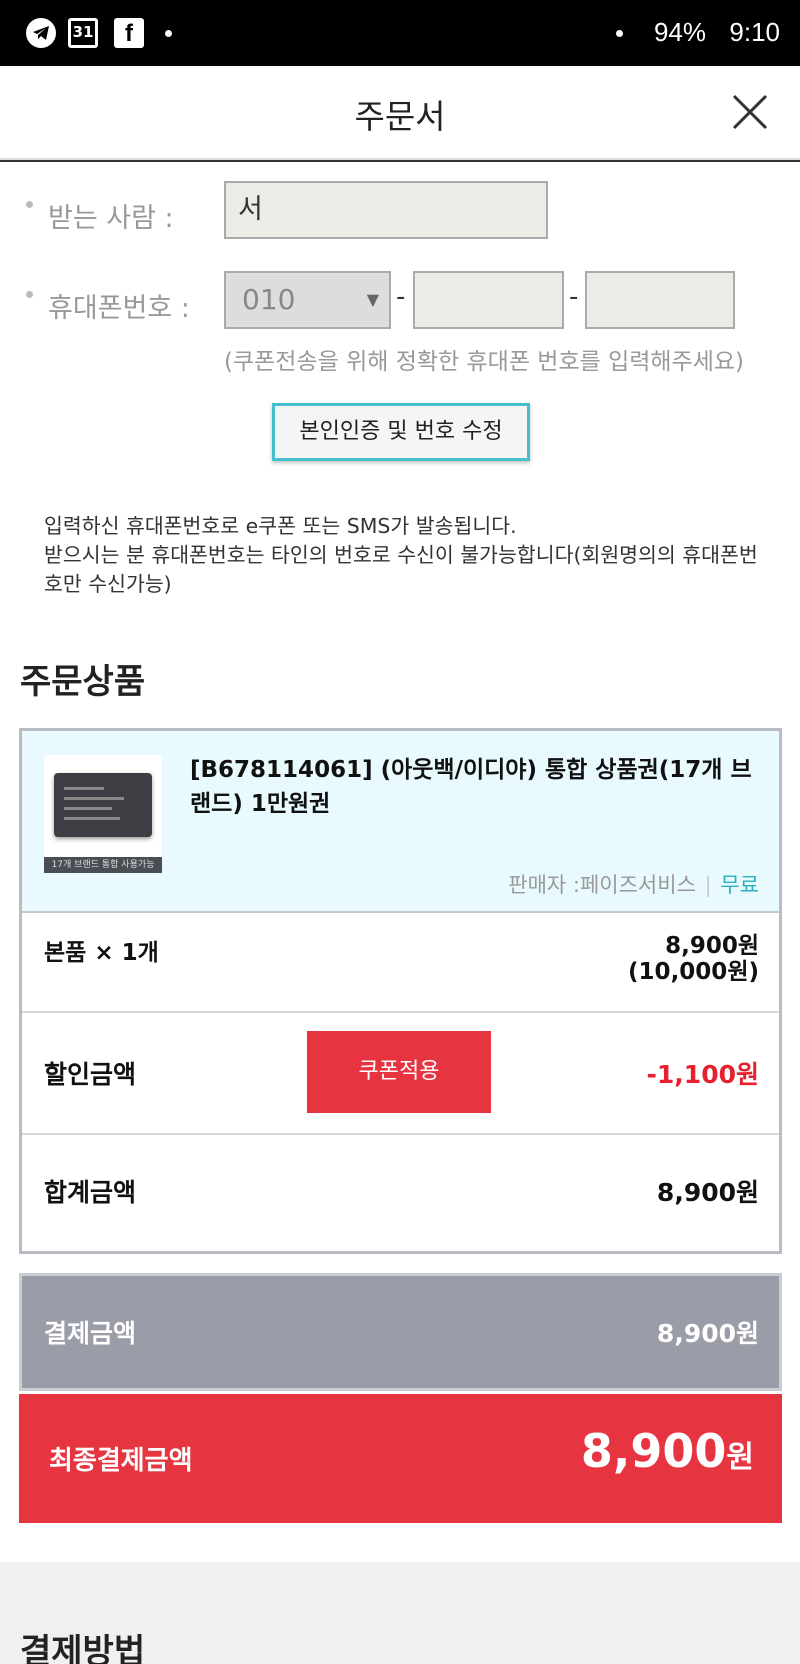 Image resolution: width=800 pixels, height=1664 pixels. I want to click on page-header: 주문서, so click(400, 114).